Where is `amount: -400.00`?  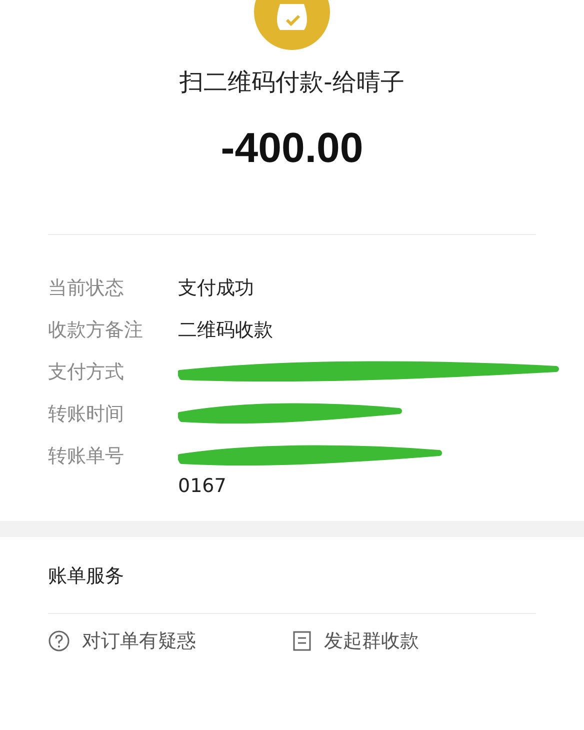 amount: -400.00 is located at coordinates (292, 148).